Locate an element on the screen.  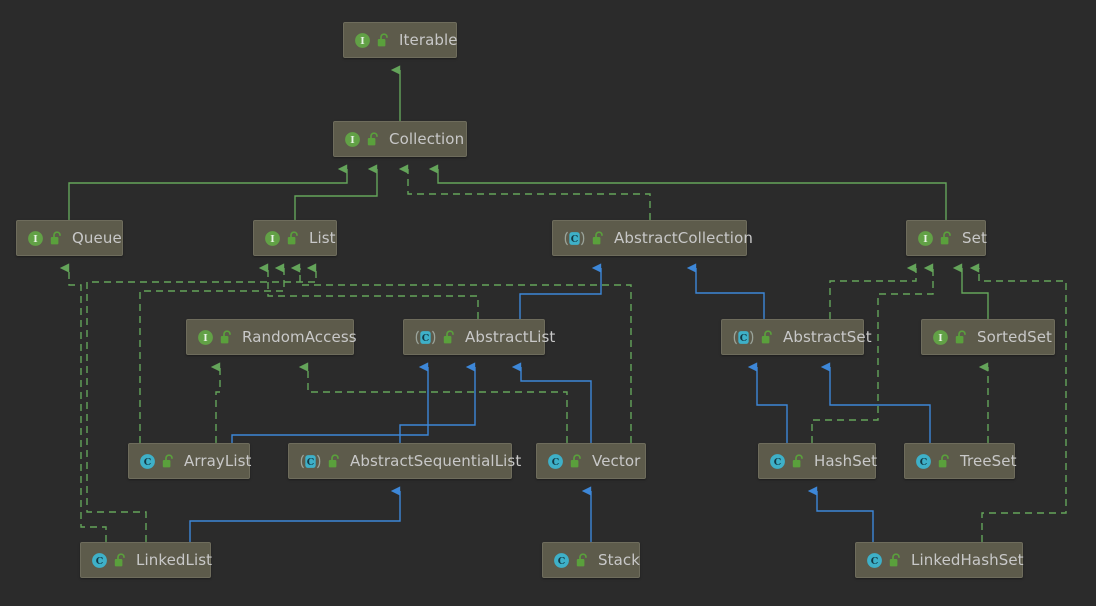
node-randomaccess: I RandomAccess is located at coordinates (271, 337).